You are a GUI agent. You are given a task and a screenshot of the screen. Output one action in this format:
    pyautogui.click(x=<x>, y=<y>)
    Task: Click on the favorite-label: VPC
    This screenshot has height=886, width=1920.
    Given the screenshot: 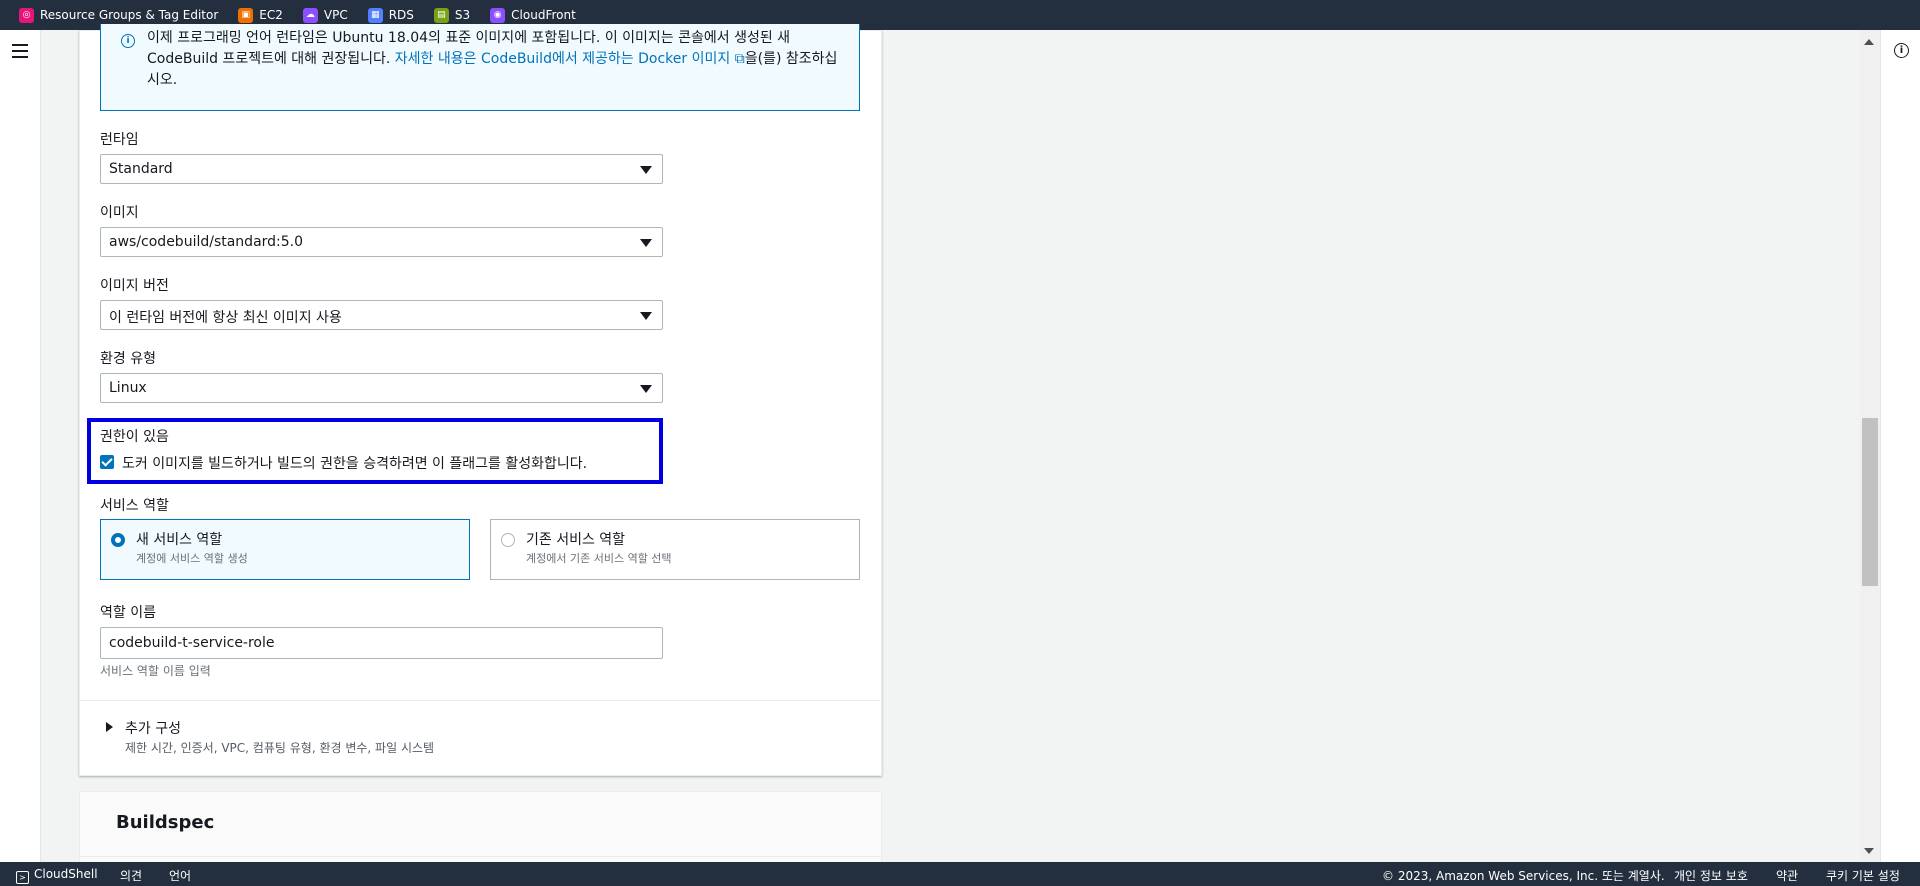 What is the action you would take?
    pyautogui.click(x=335, y=15)
    